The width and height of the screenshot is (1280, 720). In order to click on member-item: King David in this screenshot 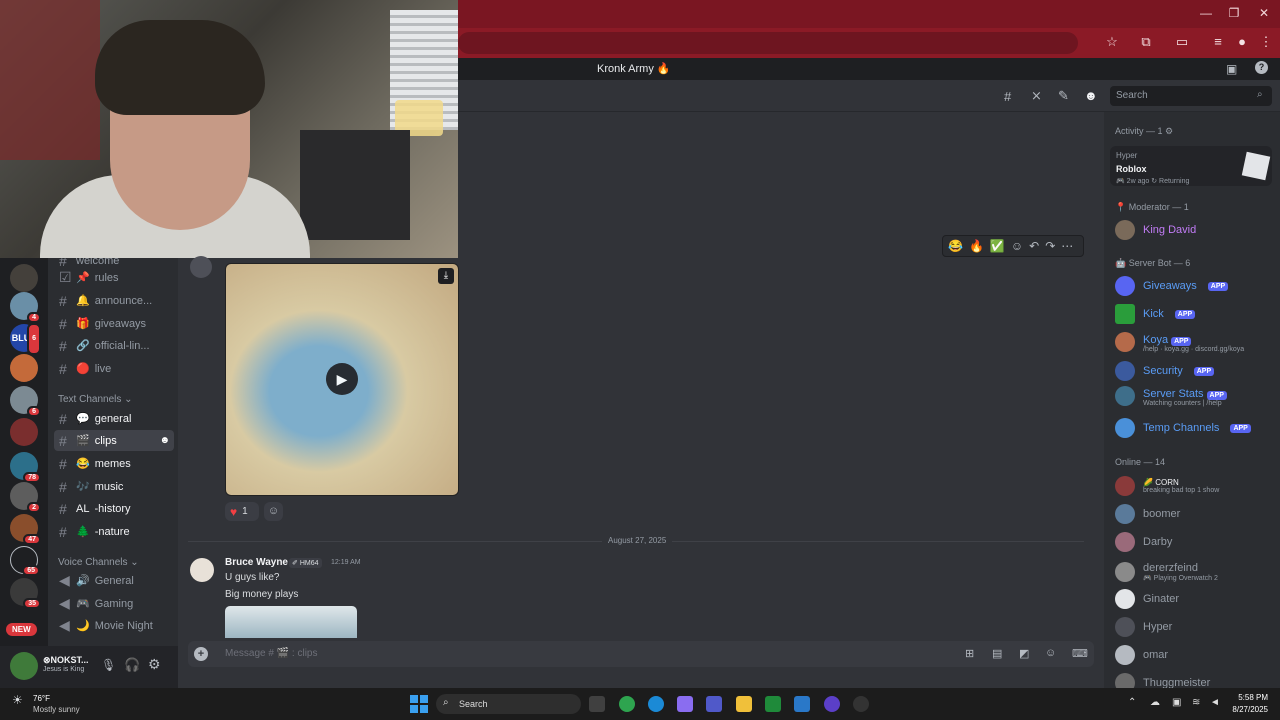, I will do `click(1155, 230)`.